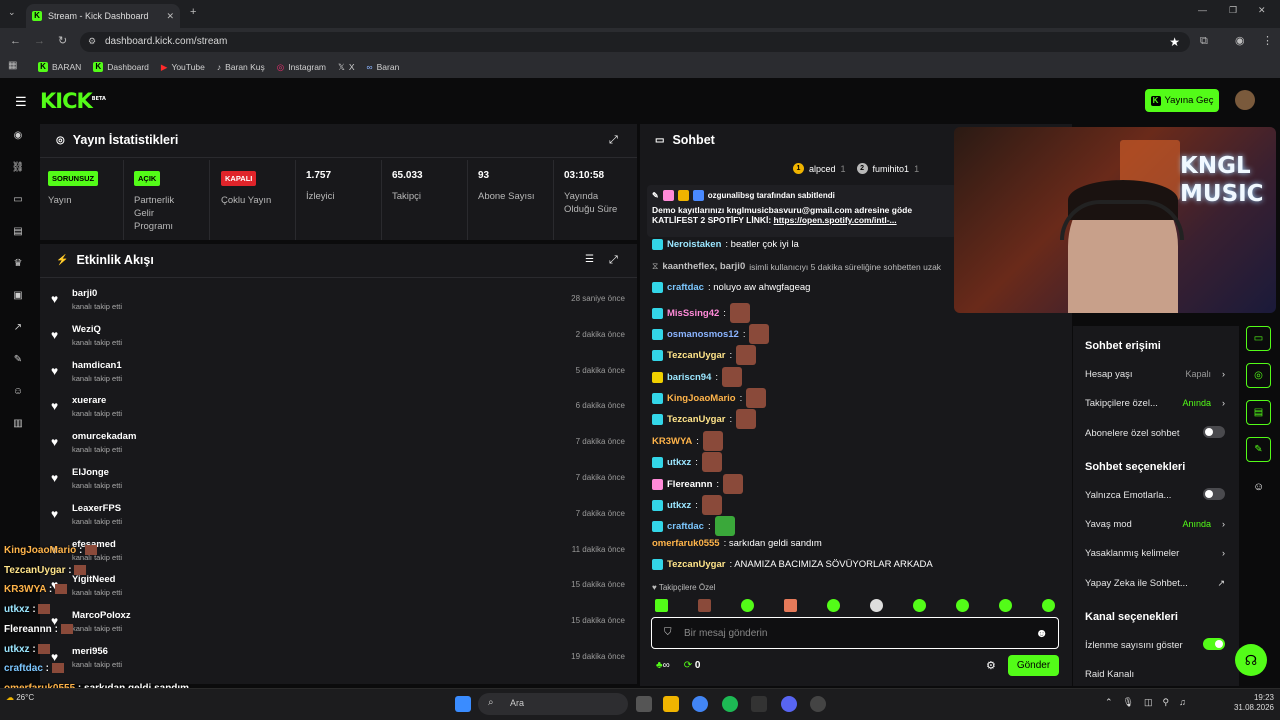  Describe the element at coordinates (1267, 41) in the screenshot. I see `menu-dots-icon: ⋮` at that location.